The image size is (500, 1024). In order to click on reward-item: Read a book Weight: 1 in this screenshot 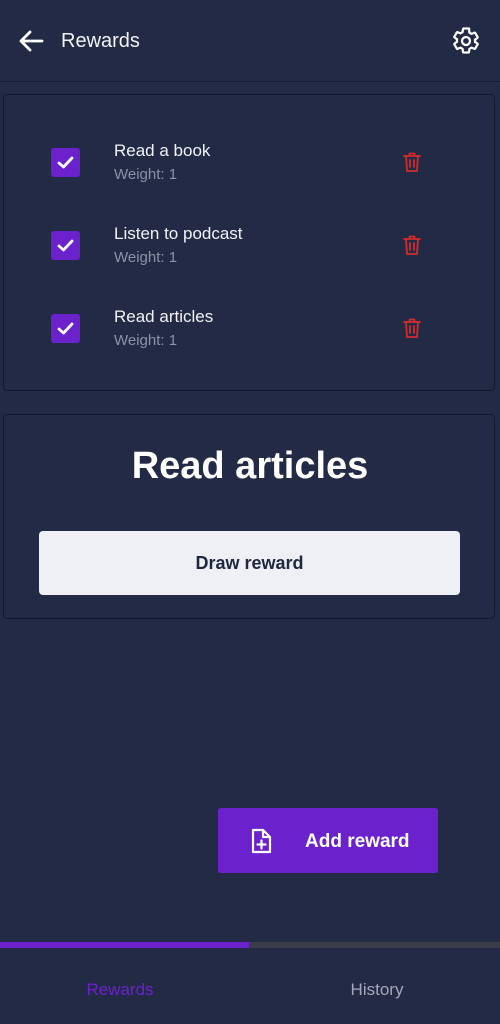, I will do `click(250, 165)`.